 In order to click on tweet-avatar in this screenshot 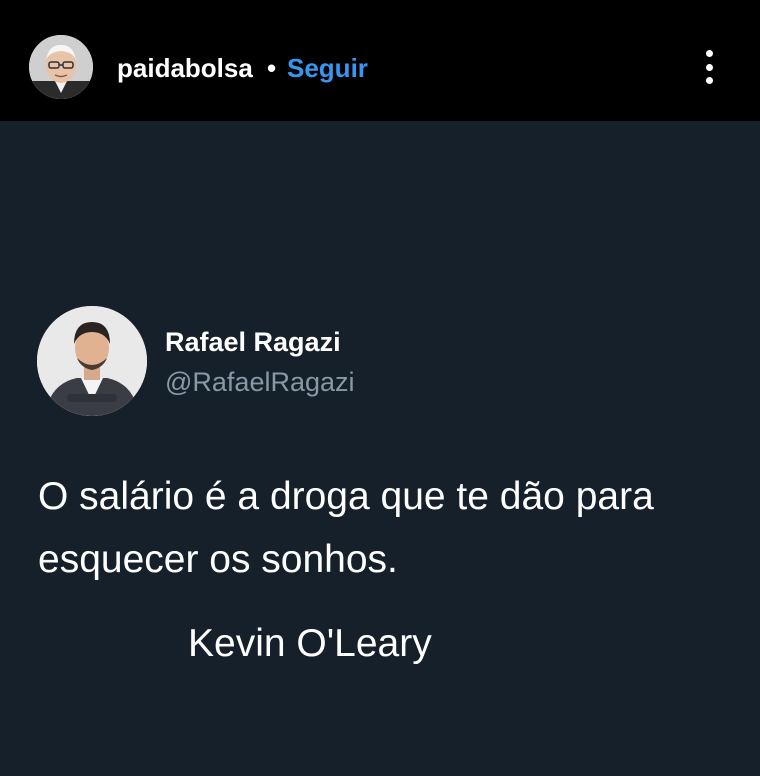, I will do `click(92, 361)`.